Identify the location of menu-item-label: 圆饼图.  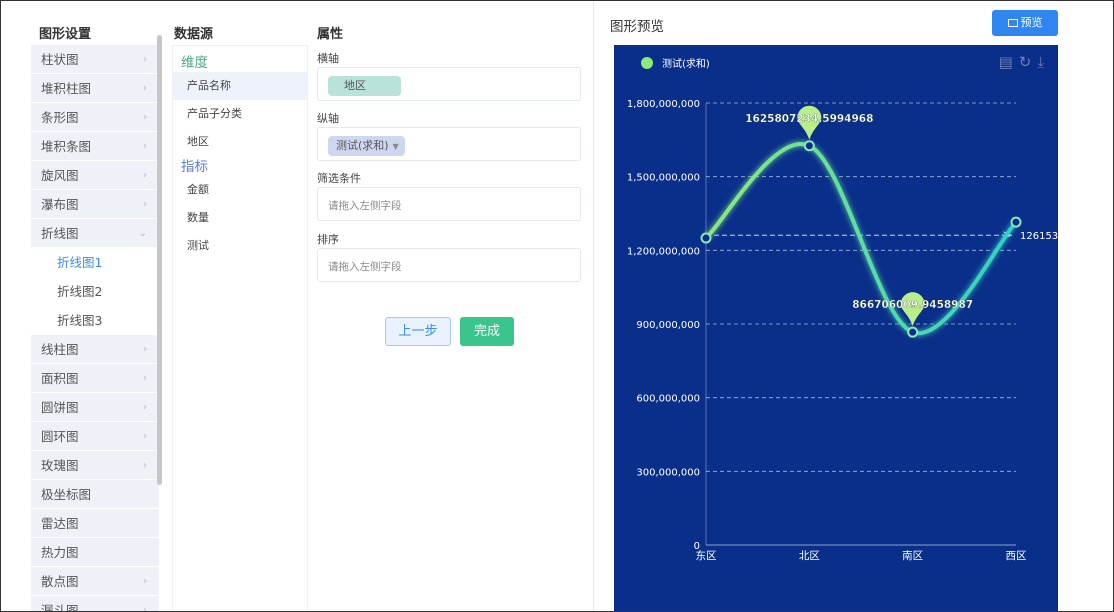
(60, 407).